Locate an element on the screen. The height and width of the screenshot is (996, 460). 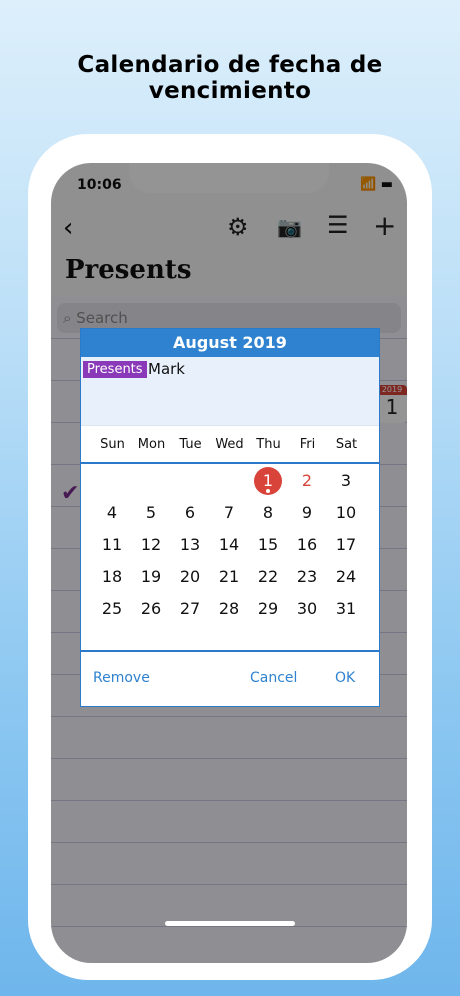
calendar-day-13: 13 is located at coordinates (190, 545).